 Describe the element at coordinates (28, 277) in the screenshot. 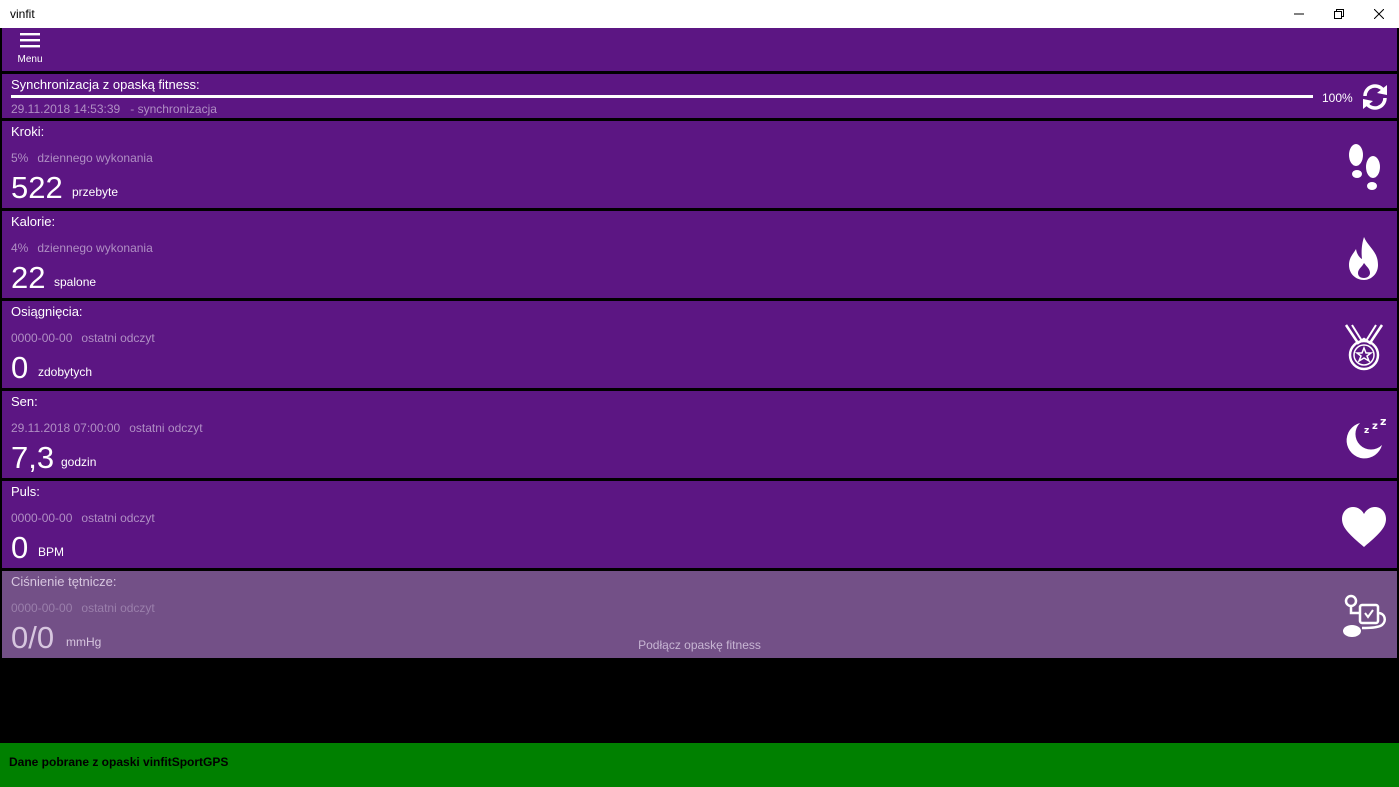

I see `calories-value: 22` at that location.